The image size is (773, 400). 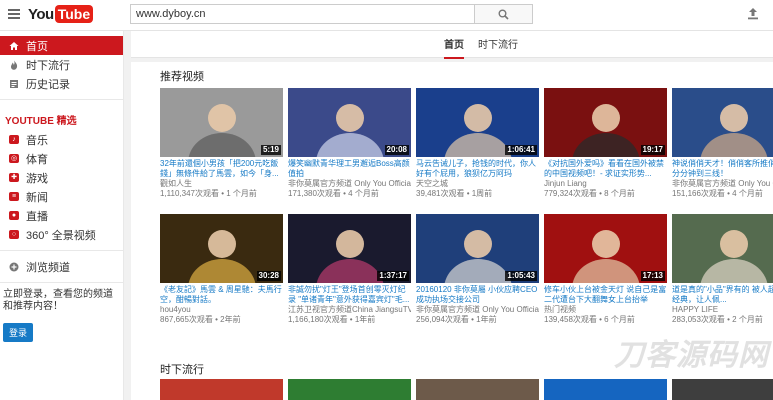 I want to click on video-thumbnail: 1:37:17, so click(x=349, y=248).